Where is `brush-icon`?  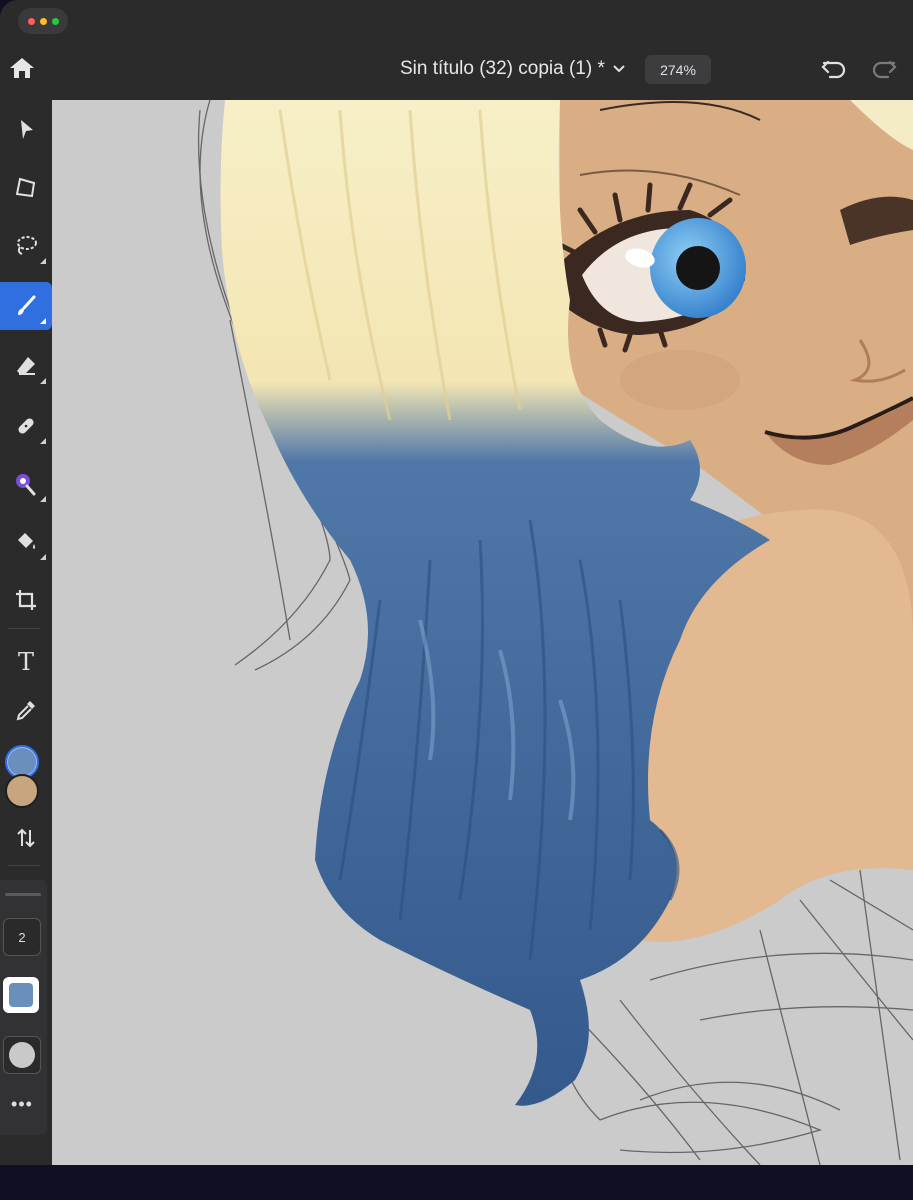 brush-icon is located at coordinates (27, 305).